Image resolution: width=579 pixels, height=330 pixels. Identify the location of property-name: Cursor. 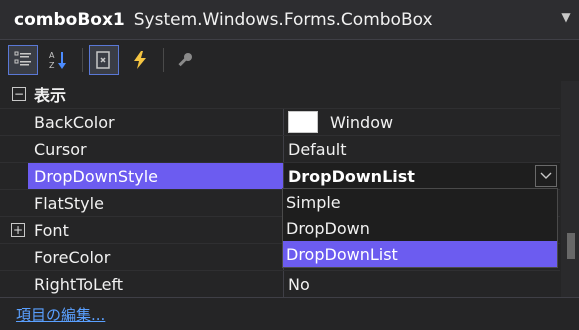
(60, 149).